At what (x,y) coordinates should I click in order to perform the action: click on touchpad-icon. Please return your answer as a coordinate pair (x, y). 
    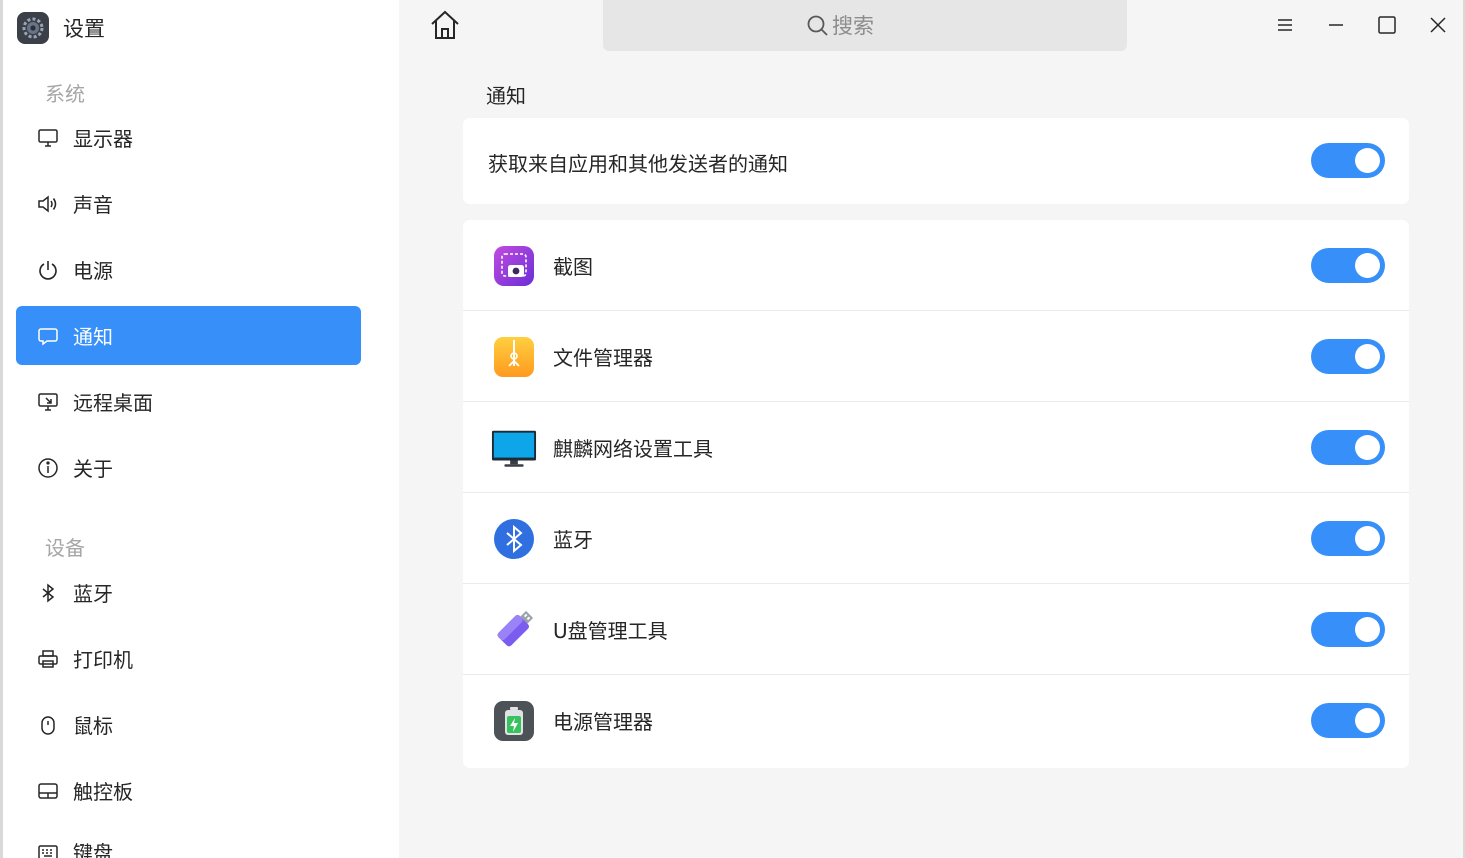
    Looking at the image, I should click on (48, 791).